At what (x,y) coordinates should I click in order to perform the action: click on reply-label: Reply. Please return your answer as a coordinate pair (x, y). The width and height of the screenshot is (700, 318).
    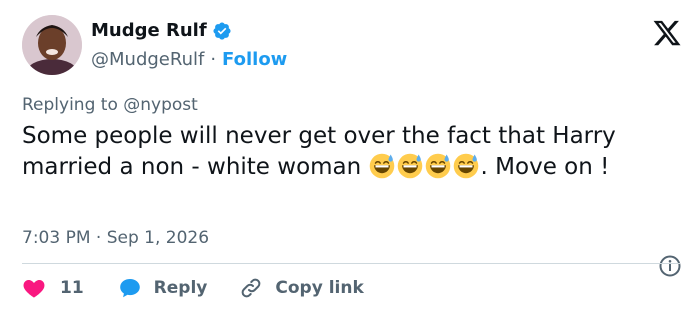
    Looking at the image, I should click on (180, 288).